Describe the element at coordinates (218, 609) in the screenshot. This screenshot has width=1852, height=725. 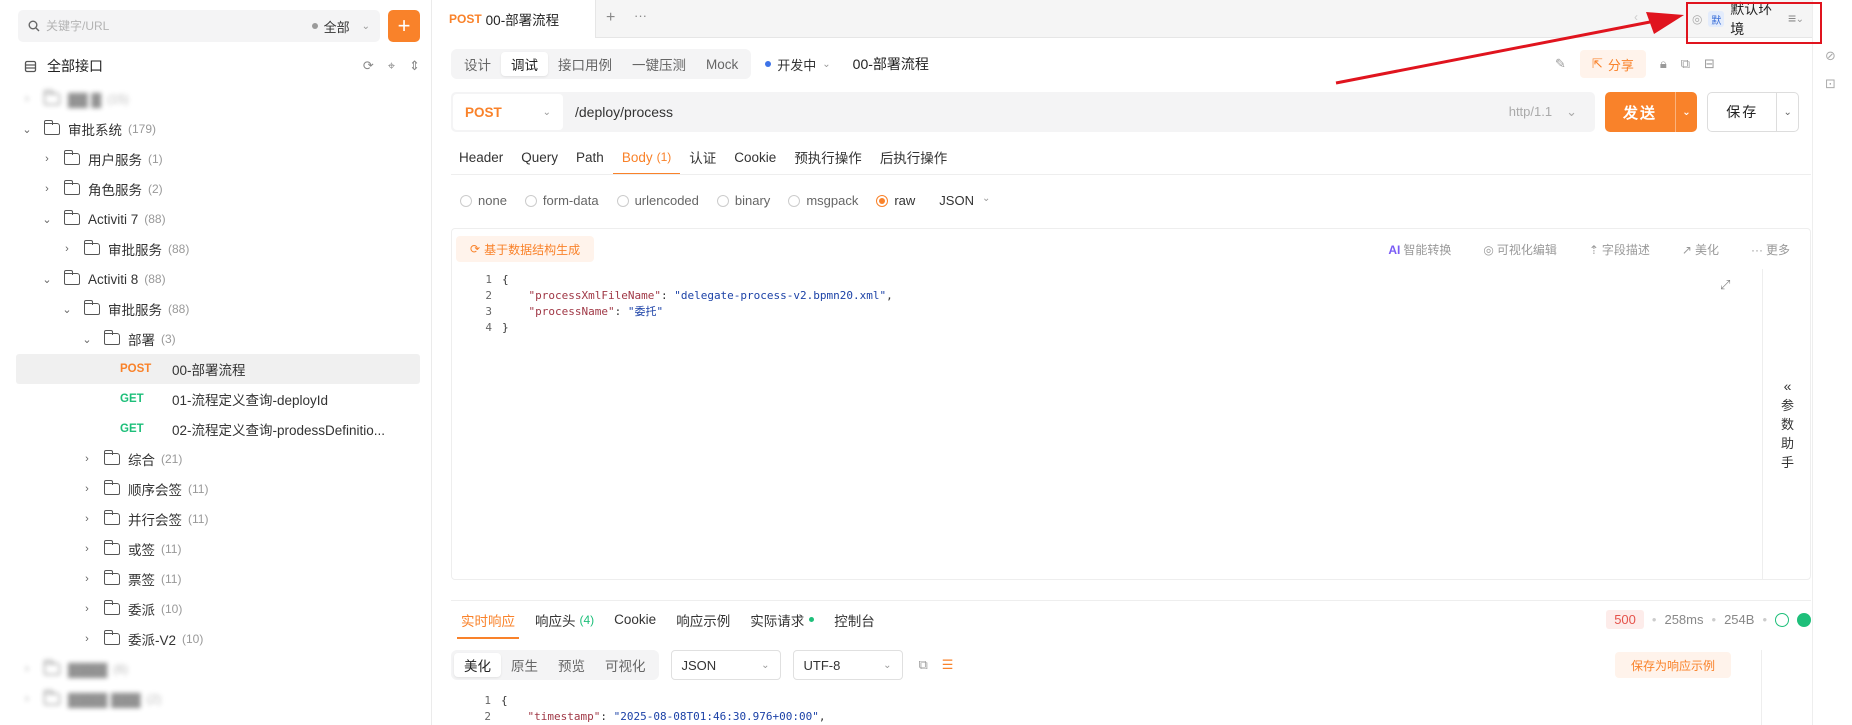
I see `folder-item: › 委派 (10)` at that location.